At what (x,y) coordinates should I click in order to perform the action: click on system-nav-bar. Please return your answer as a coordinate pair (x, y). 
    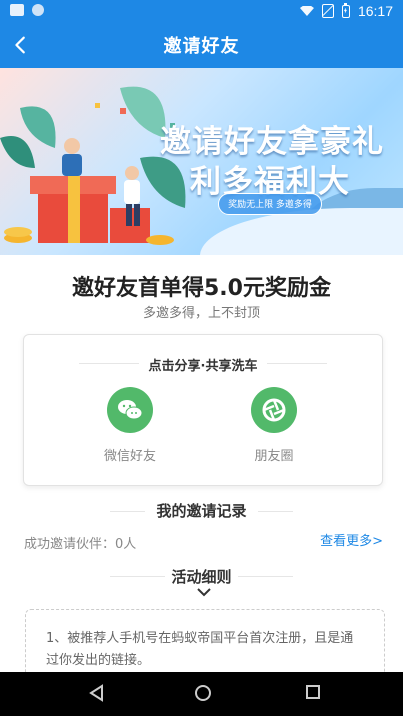
    Looking at the image, I should click on (201, 694).